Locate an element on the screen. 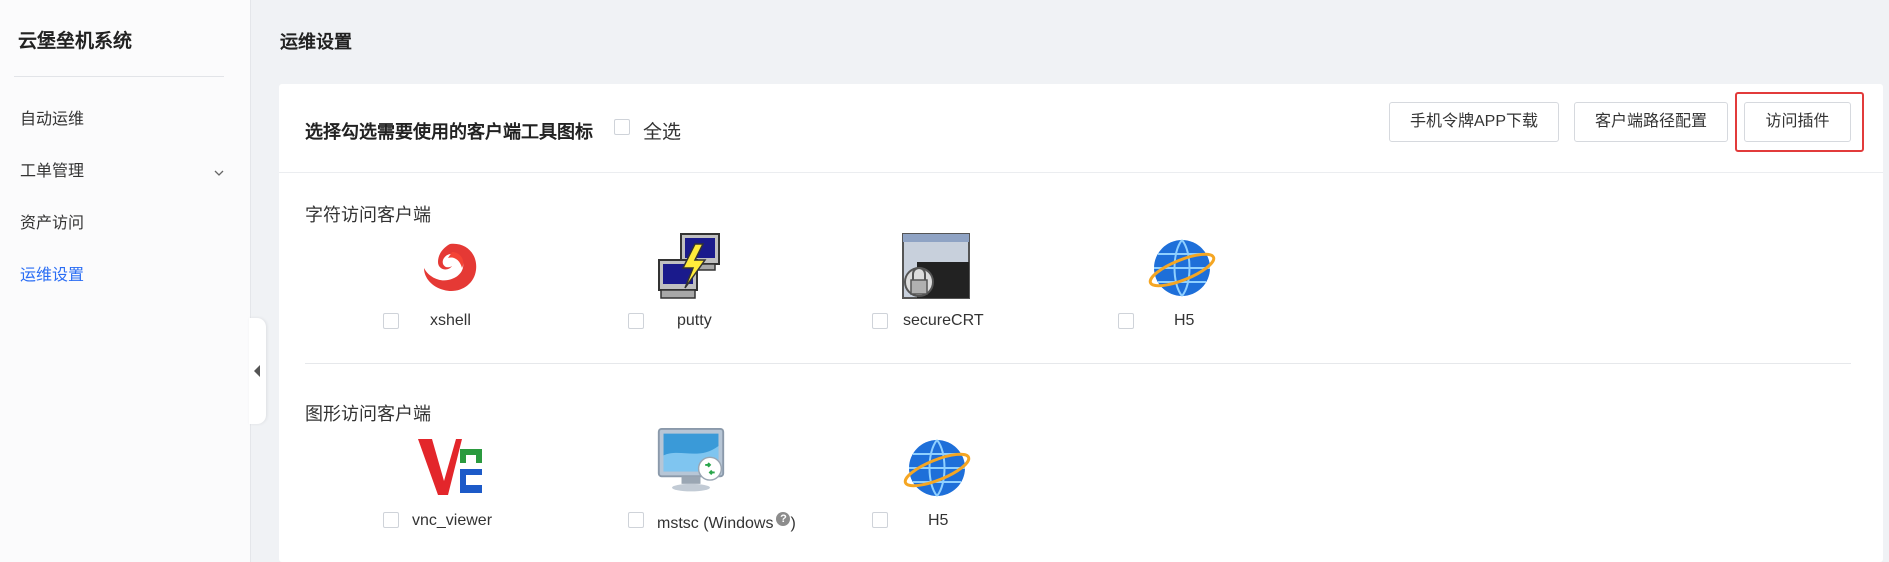 The height and width of the screenshot is (562, 1889). securecrt-checkbox is located at coordinates (880, 321).